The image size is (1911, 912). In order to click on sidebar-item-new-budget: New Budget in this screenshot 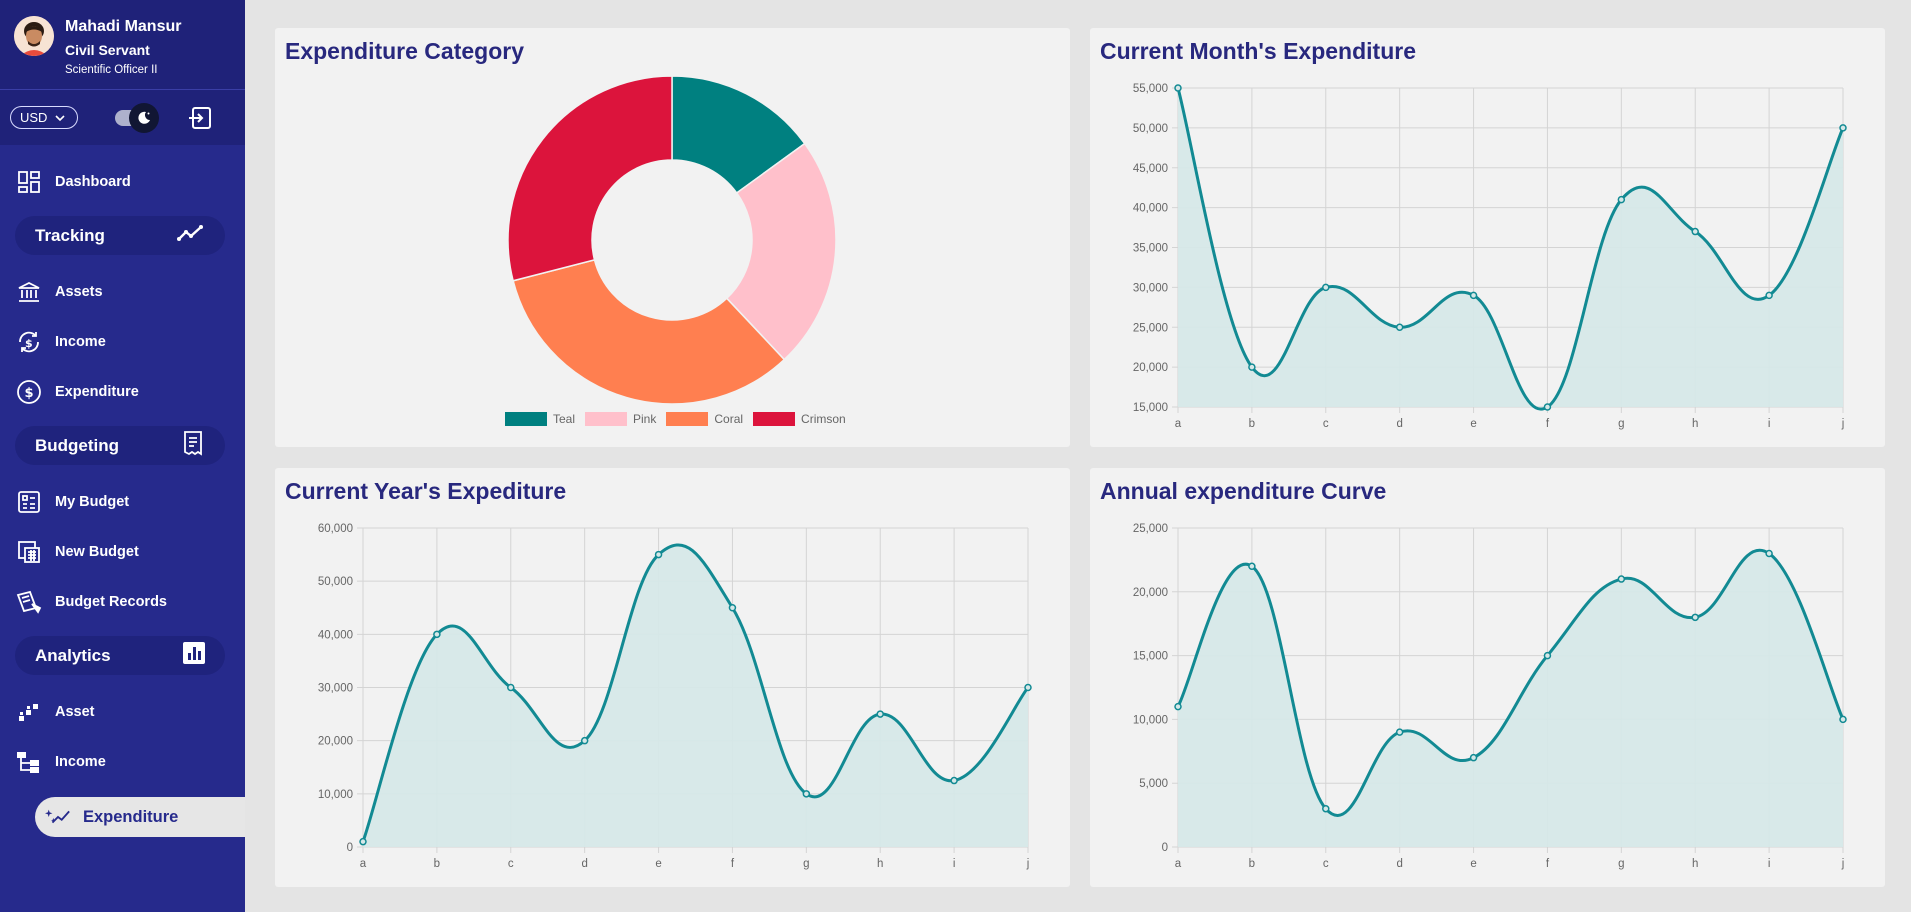, I will do `click(122, 552)`.